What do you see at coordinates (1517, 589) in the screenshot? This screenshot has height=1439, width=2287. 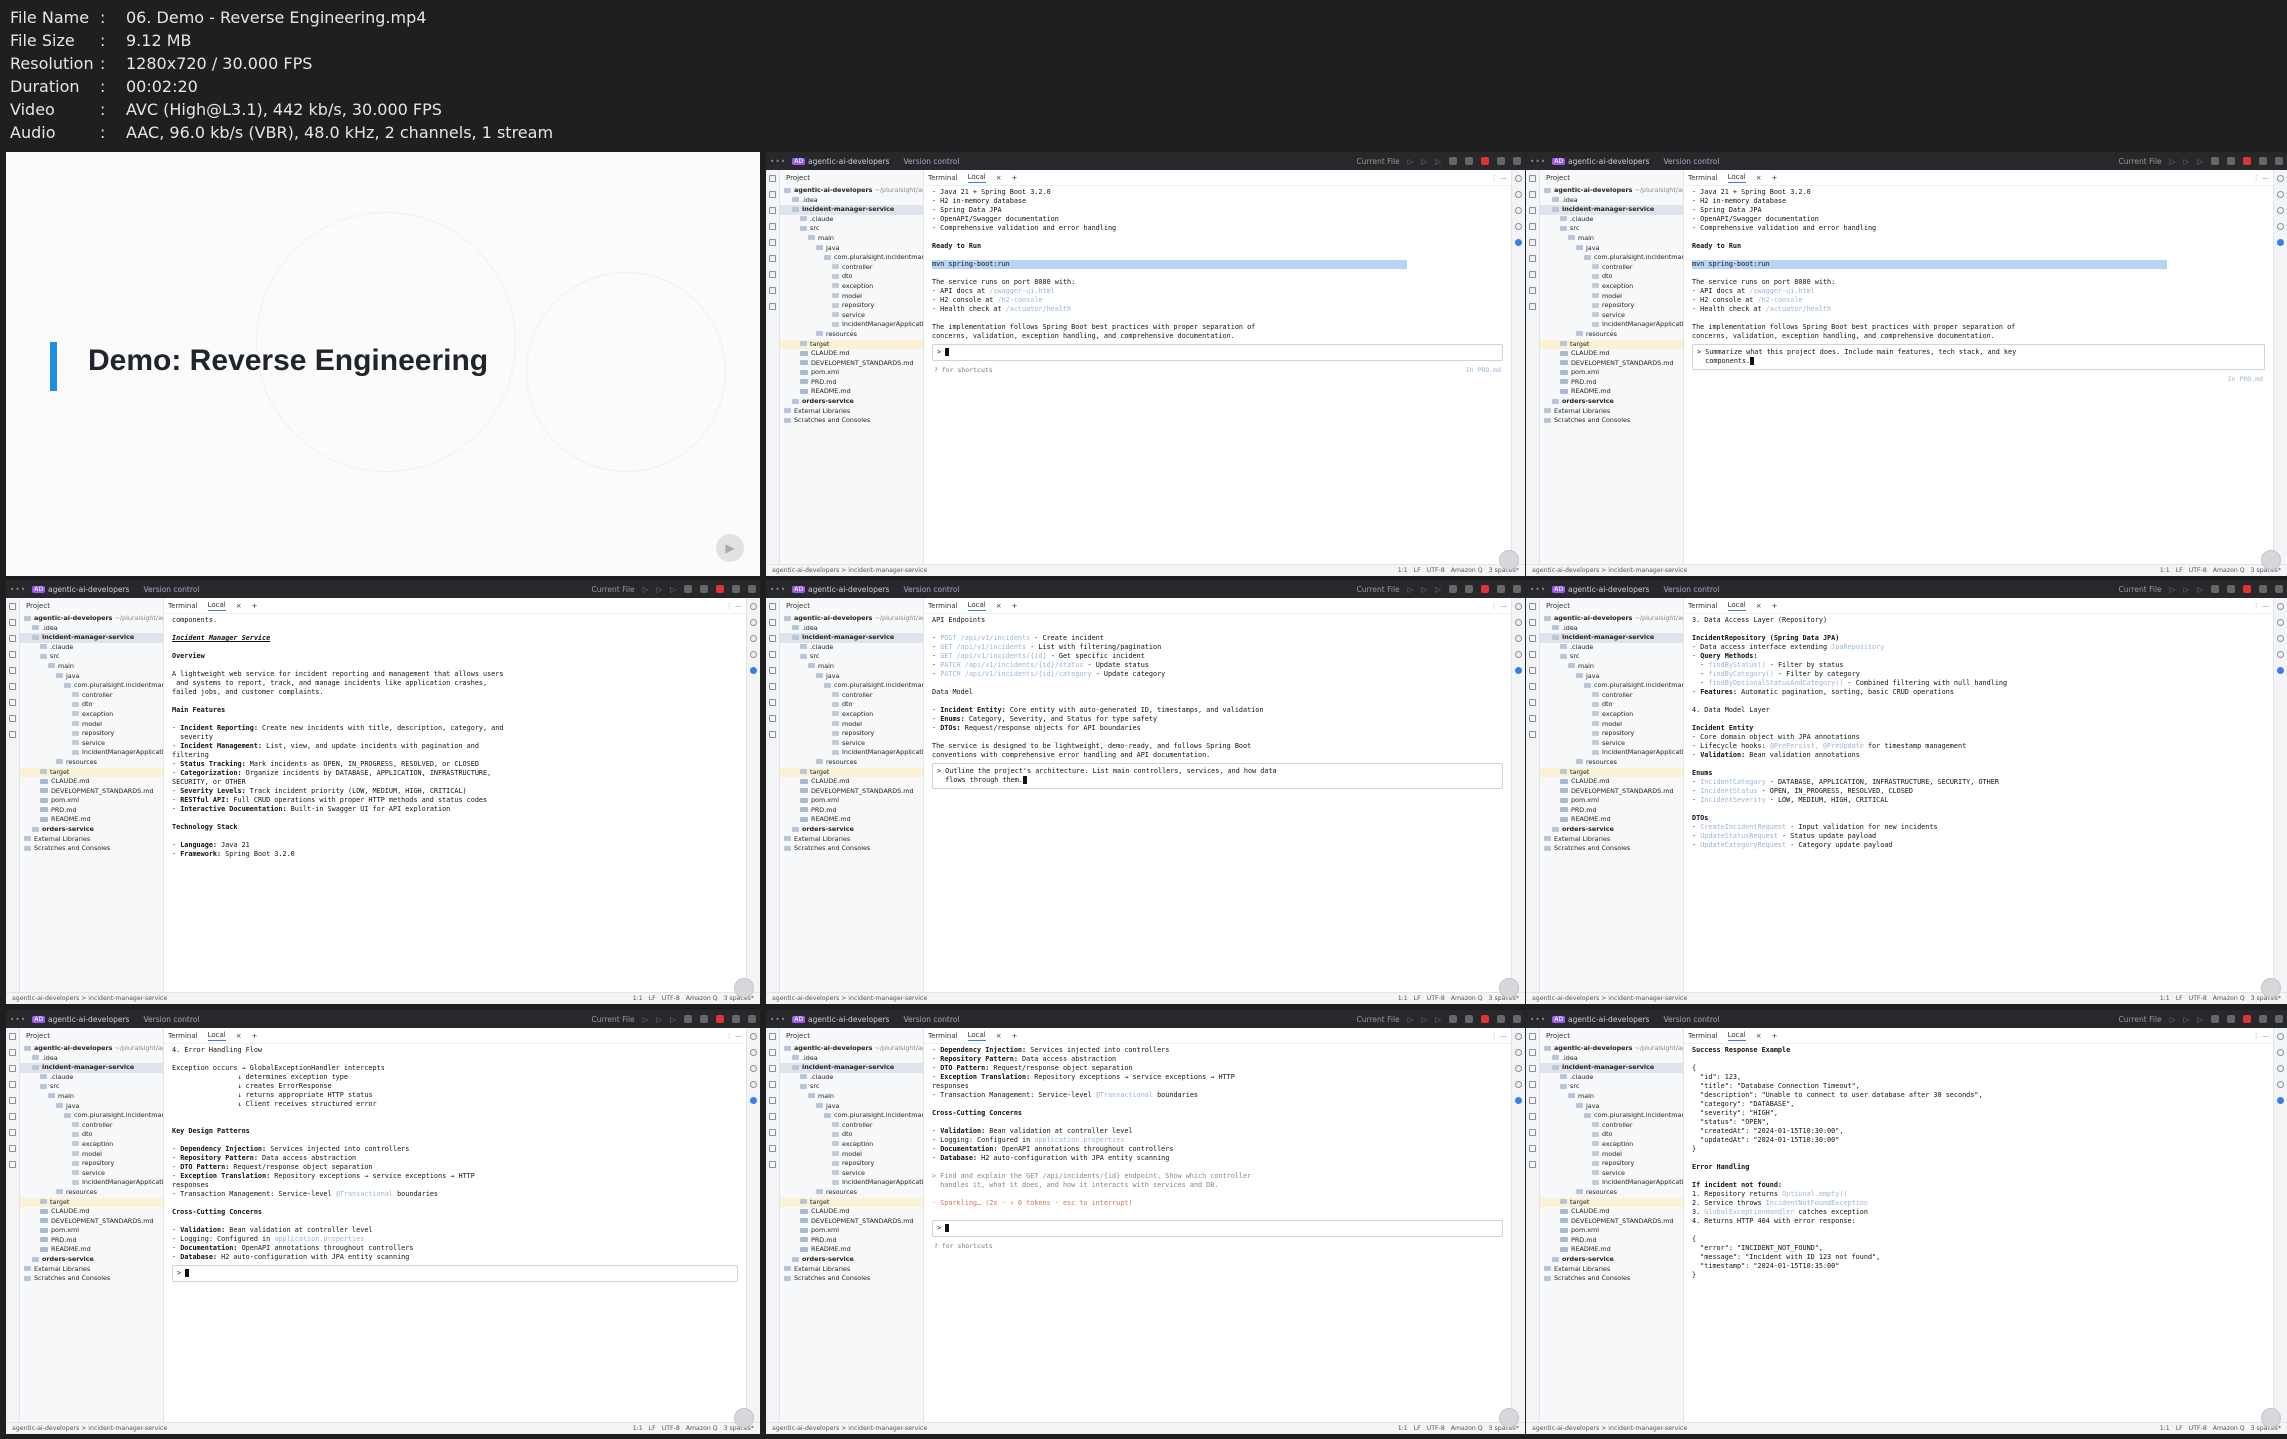 I see `settings-icon` at bounding box center [1517, 589].